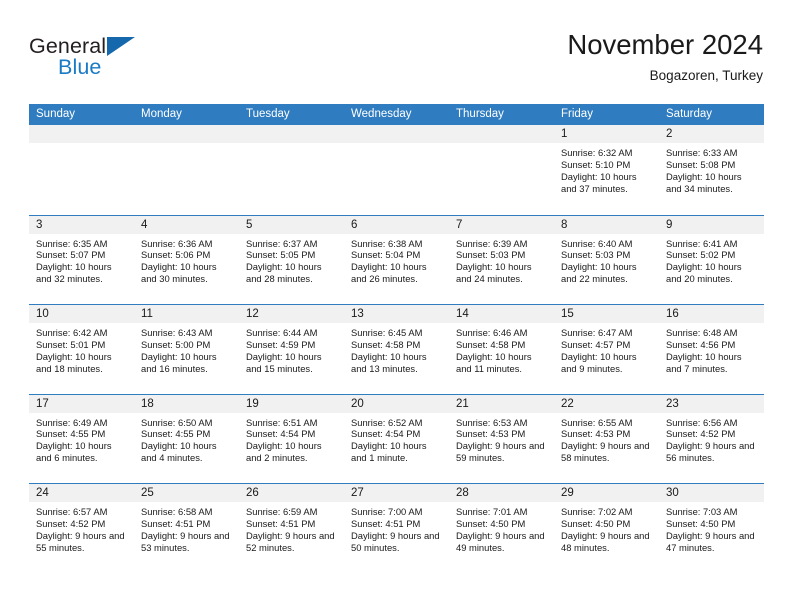 The height and width of the screenshot is (612, 792). I want to click on daylight-text: Daylight: 10 hours and 6 minutes., so click(74, 452).